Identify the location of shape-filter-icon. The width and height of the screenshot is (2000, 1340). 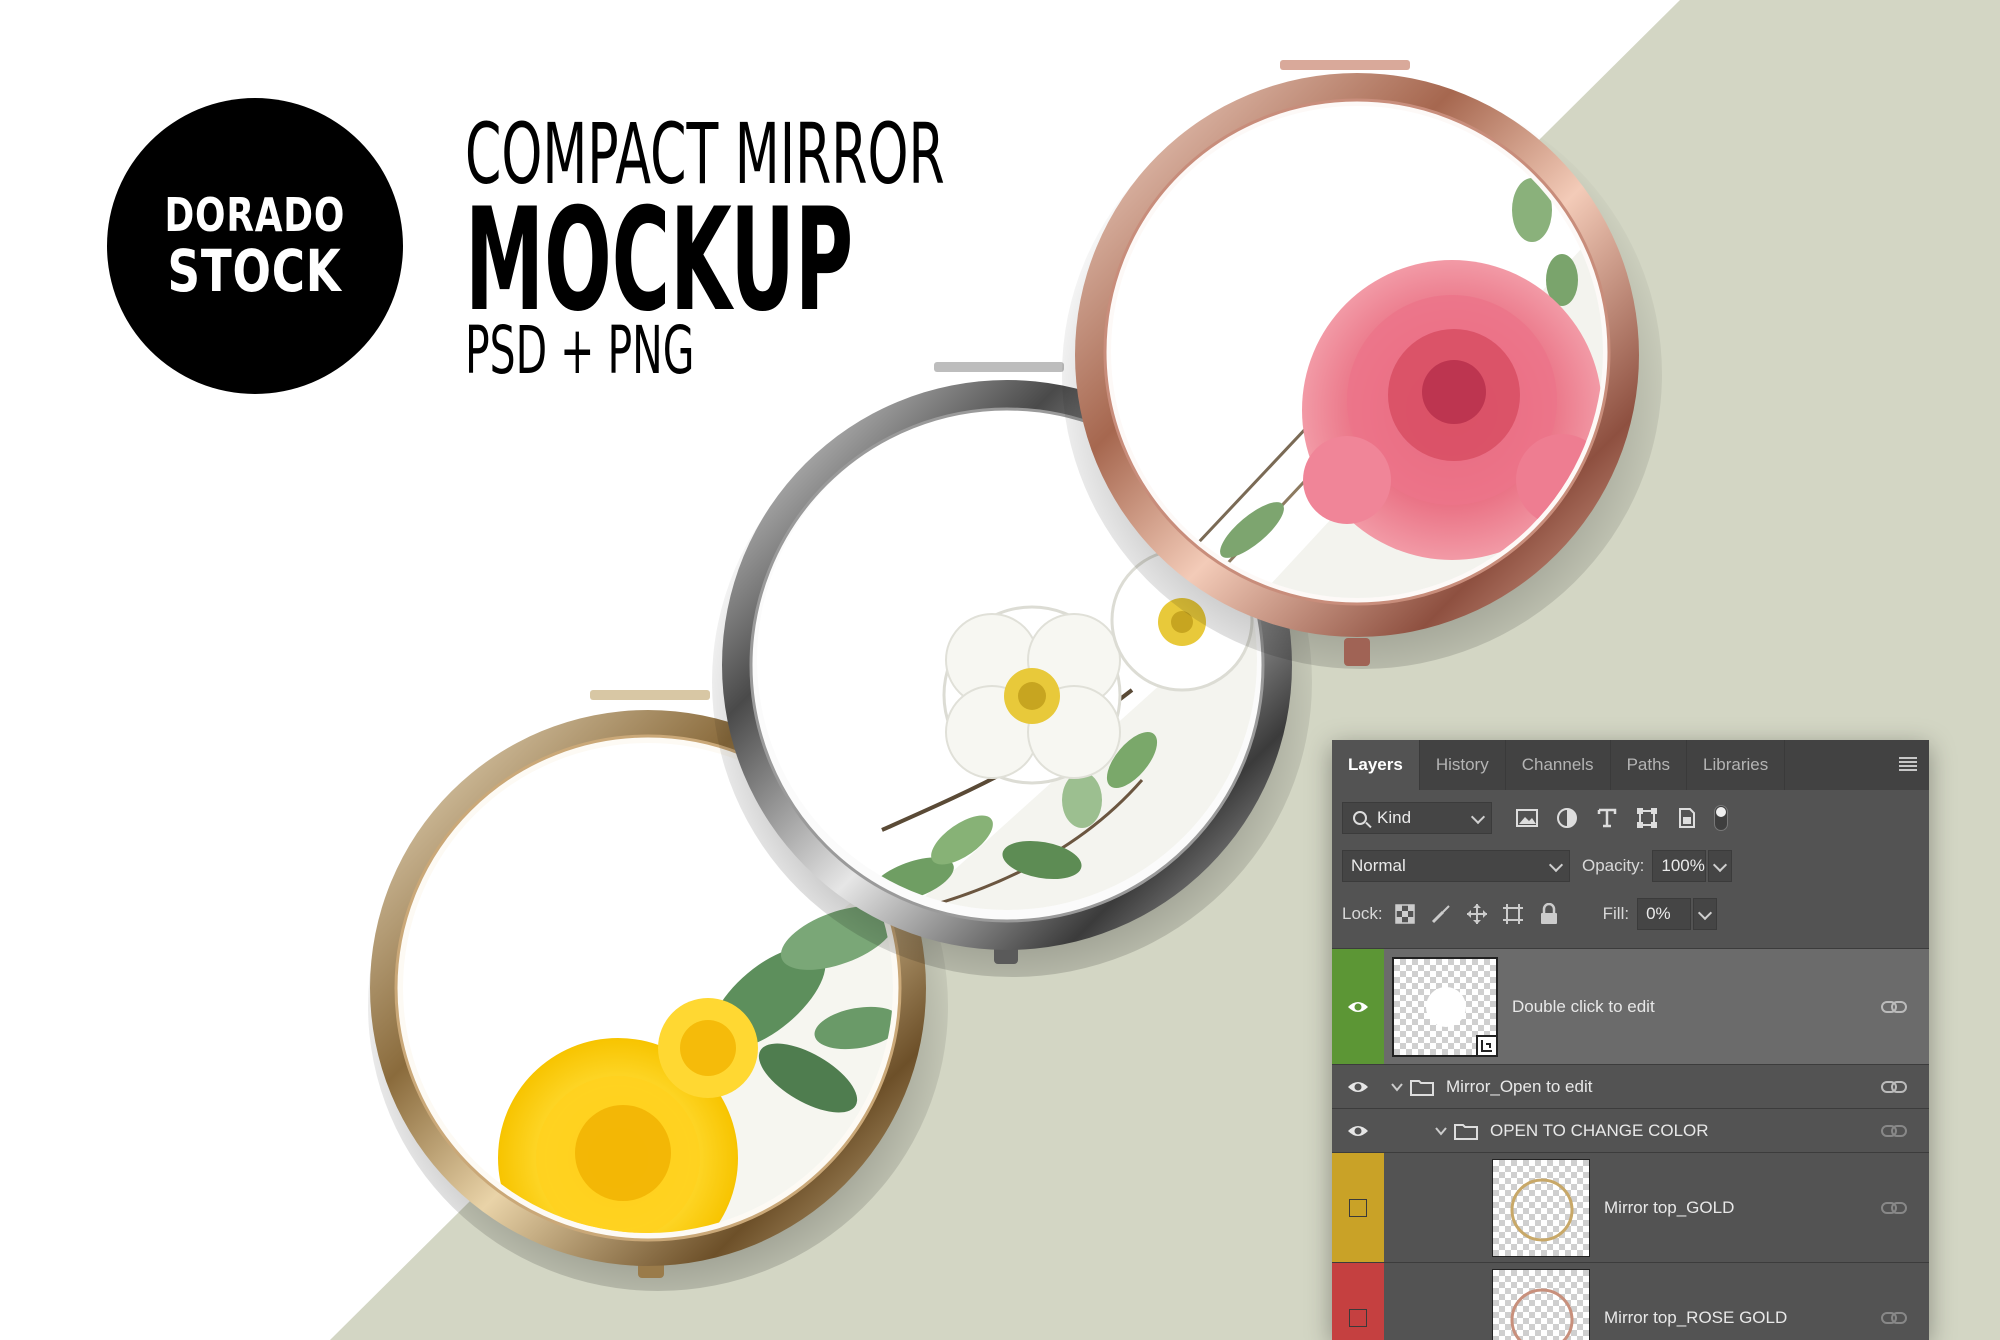
(1647, 818).